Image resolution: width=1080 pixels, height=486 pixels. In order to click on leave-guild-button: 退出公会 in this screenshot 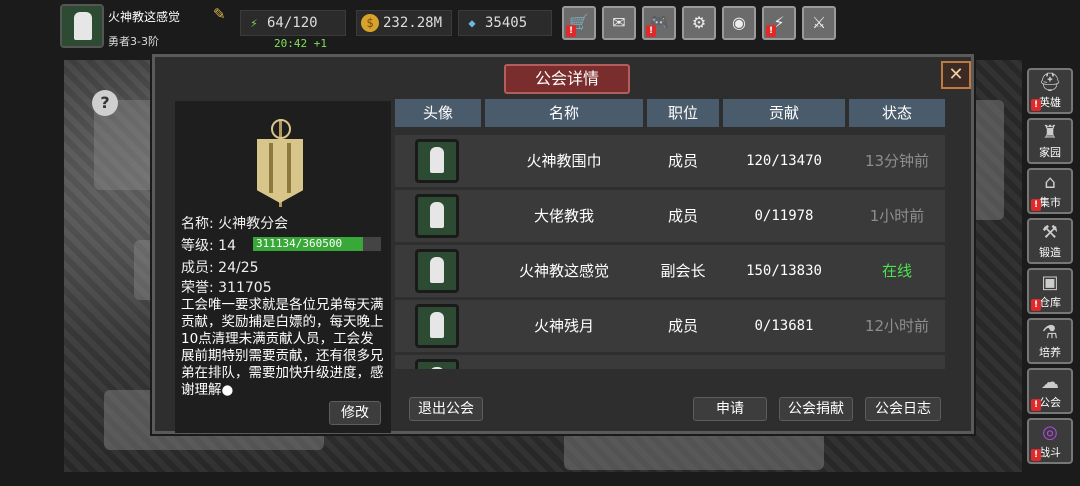, I will do `click(446, 409)`.